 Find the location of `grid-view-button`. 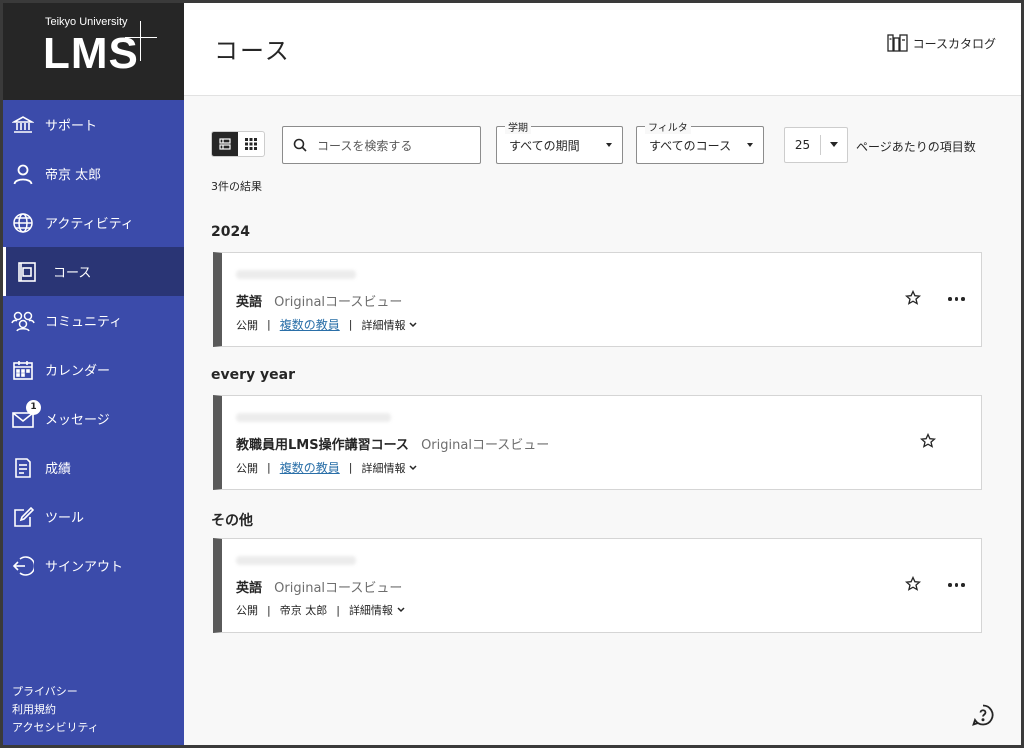

grid-view-button is located at coordinates (251, 144).